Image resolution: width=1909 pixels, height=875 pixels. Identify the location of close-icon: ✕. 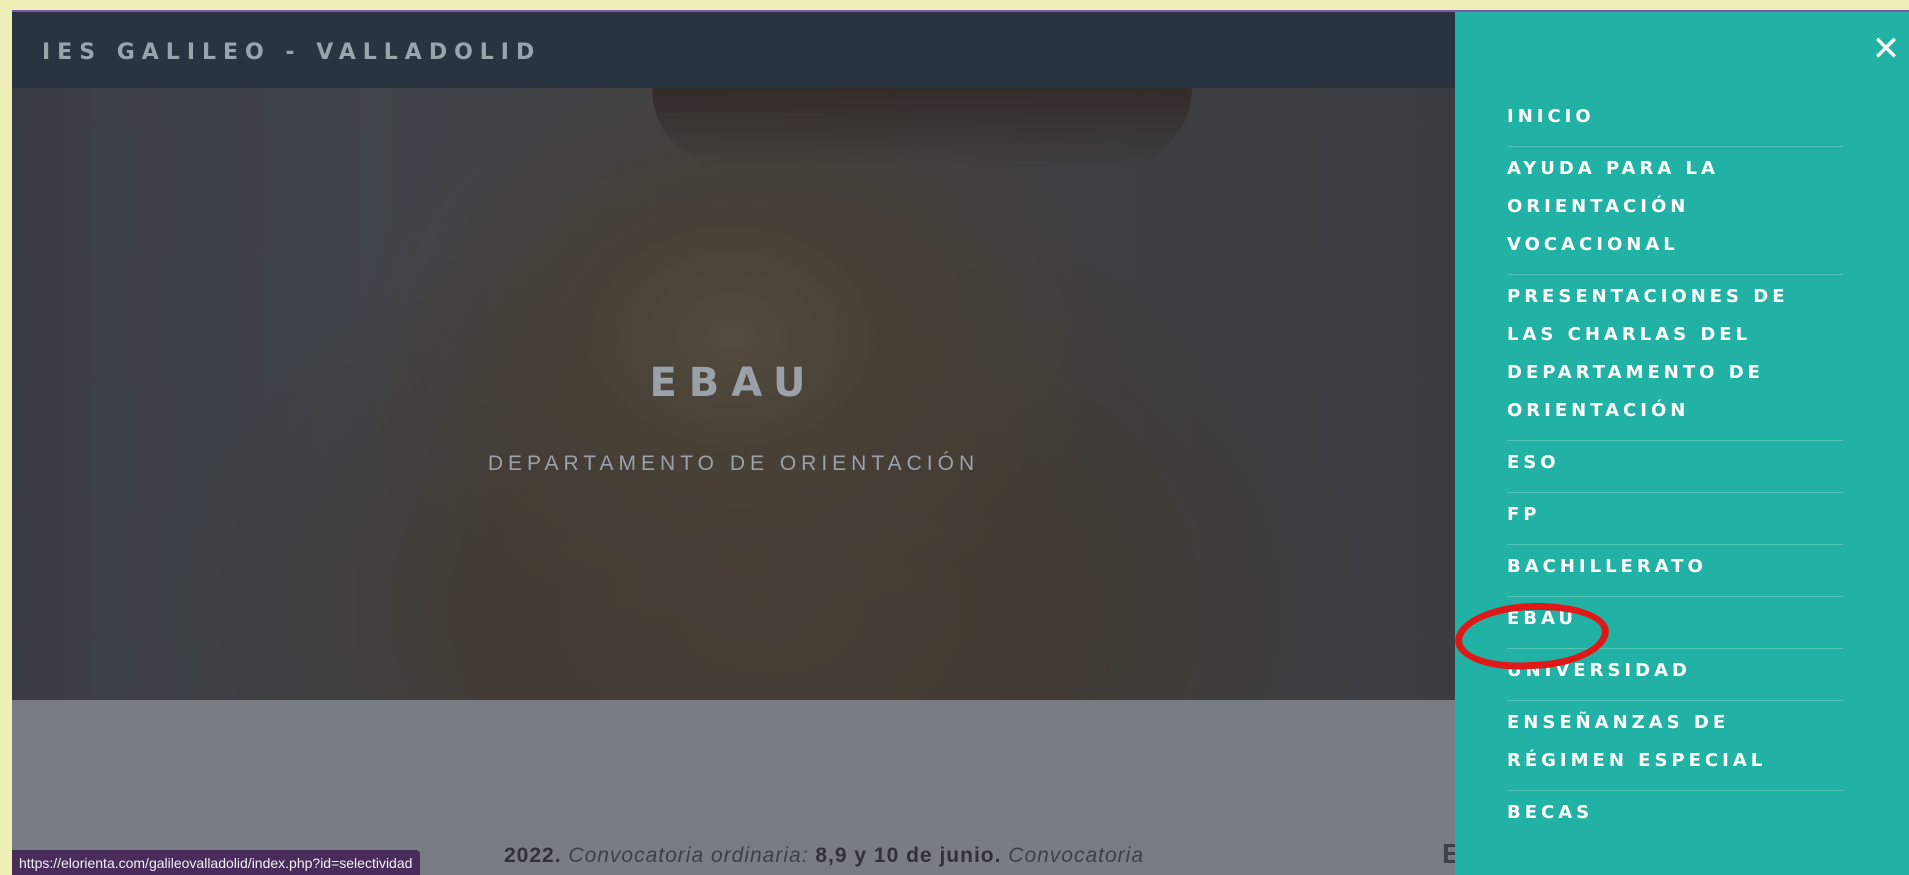
(1886, 49).